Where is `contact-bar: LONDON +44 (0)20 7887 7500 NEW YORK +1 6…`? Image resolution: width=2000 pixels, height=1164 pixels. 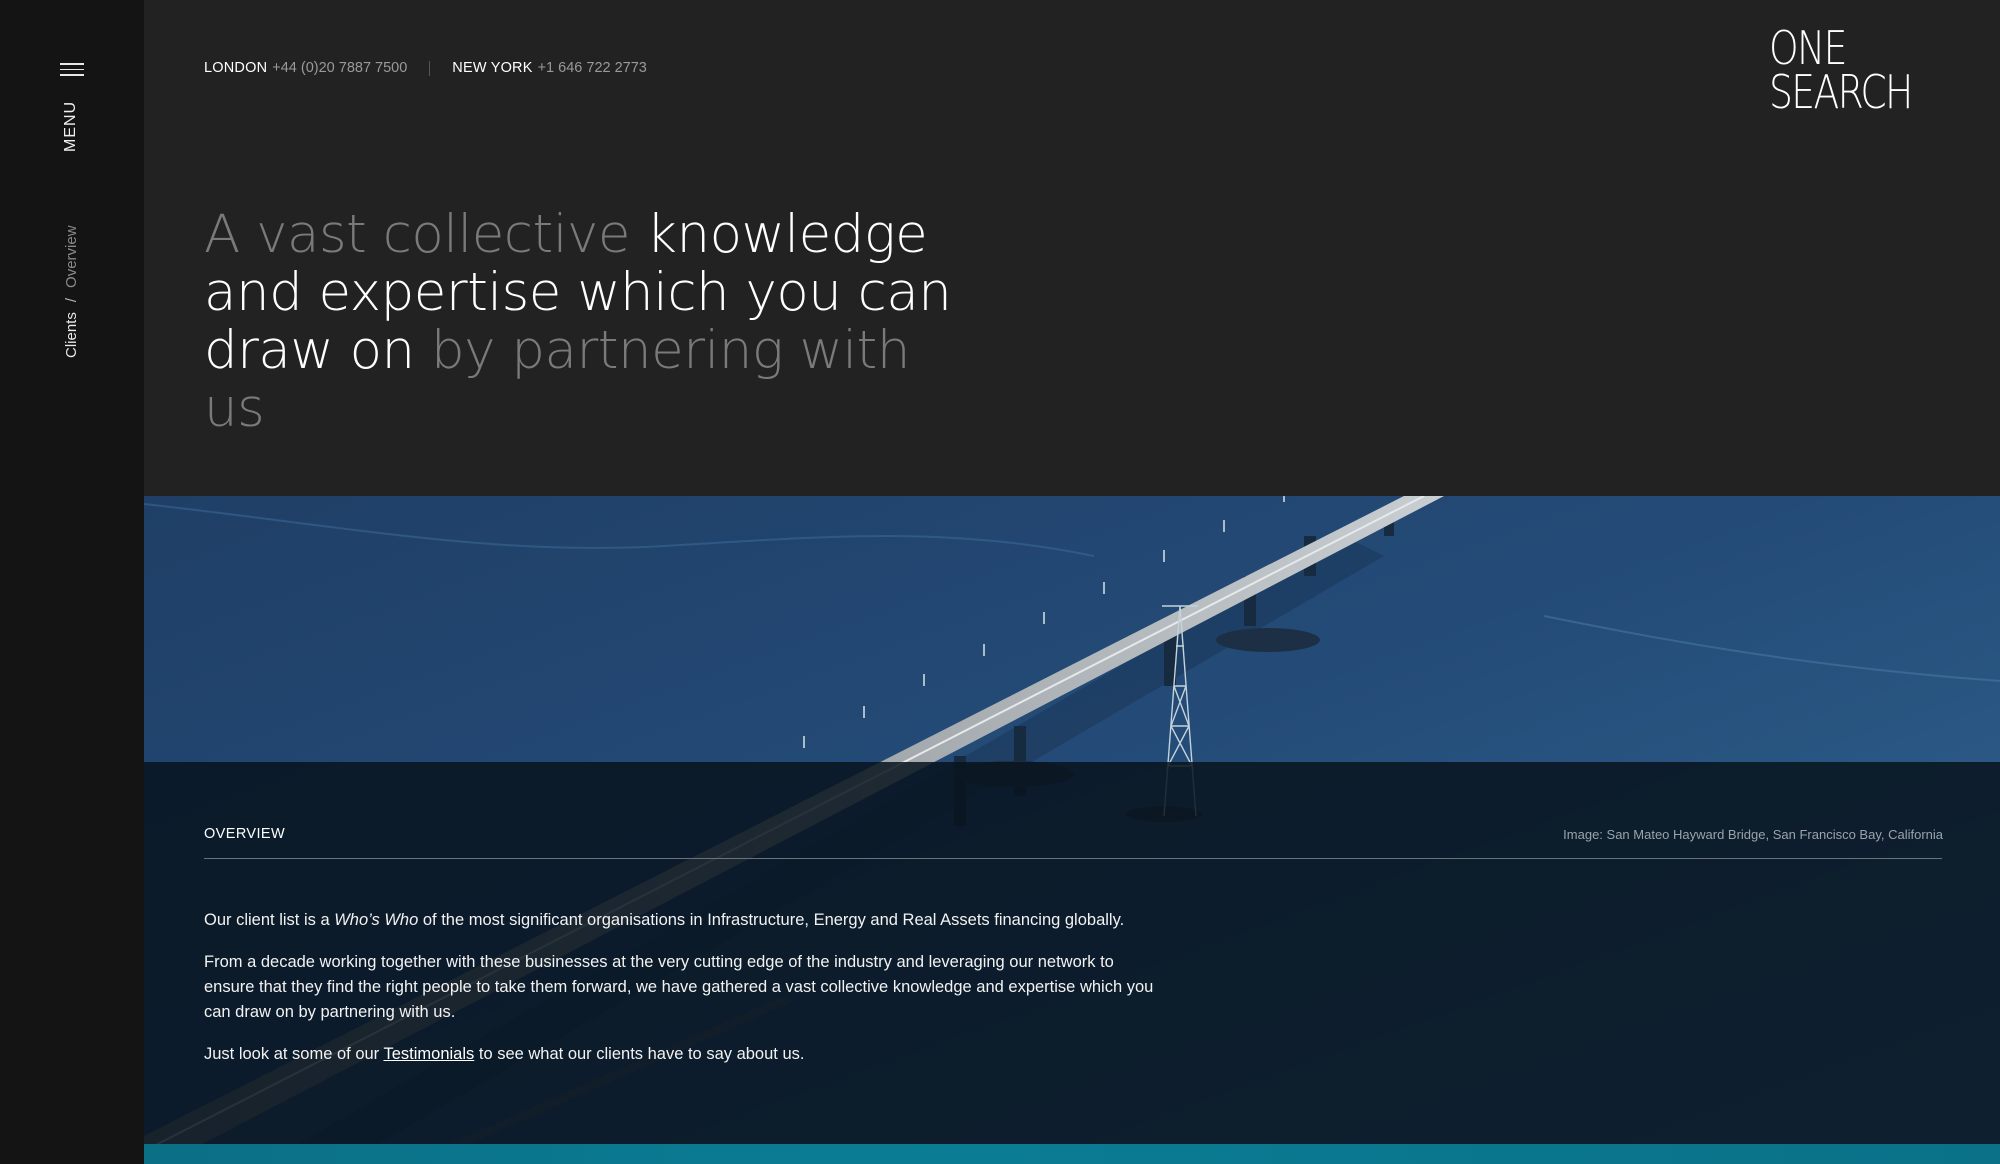 contact-bar: LONDON +44 (0)20 7887 7500 NEW YORK +1 6… is located at coordinates (425, 68).